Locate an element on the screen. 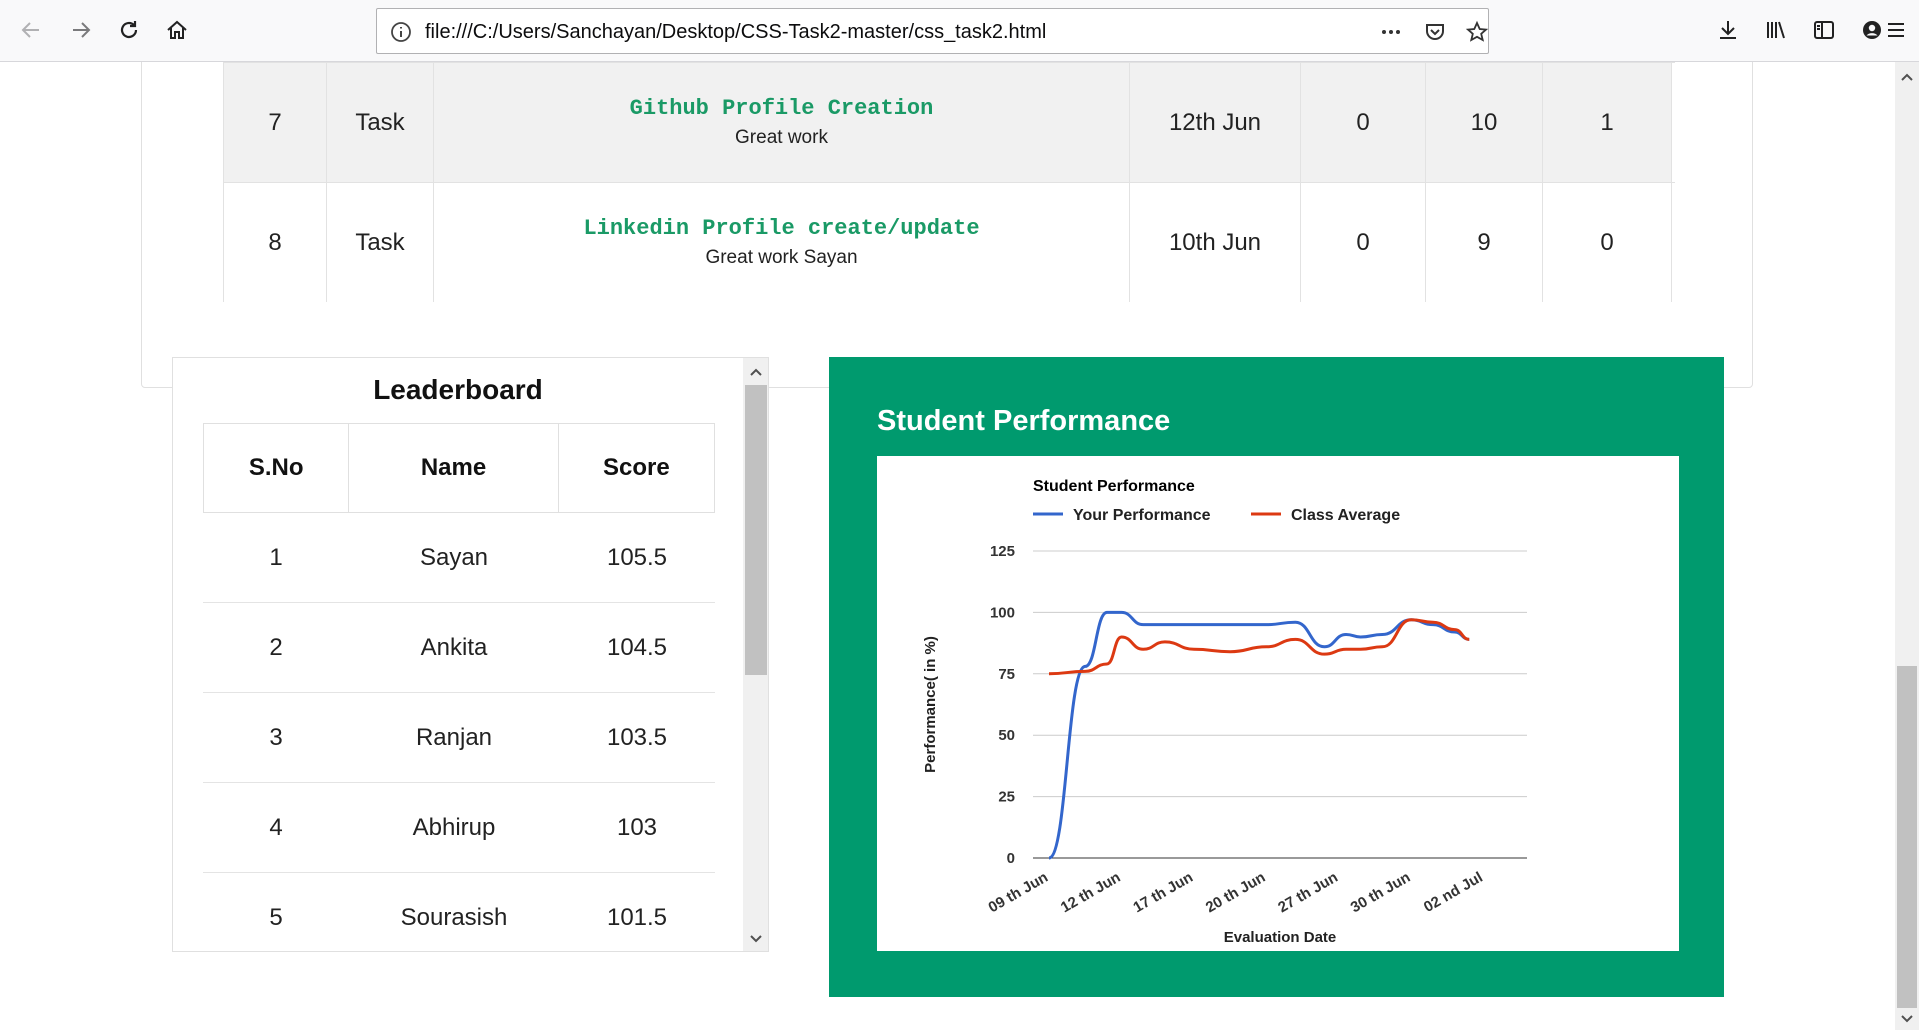  header-sno: S.No is located at coordinates (277, 468).